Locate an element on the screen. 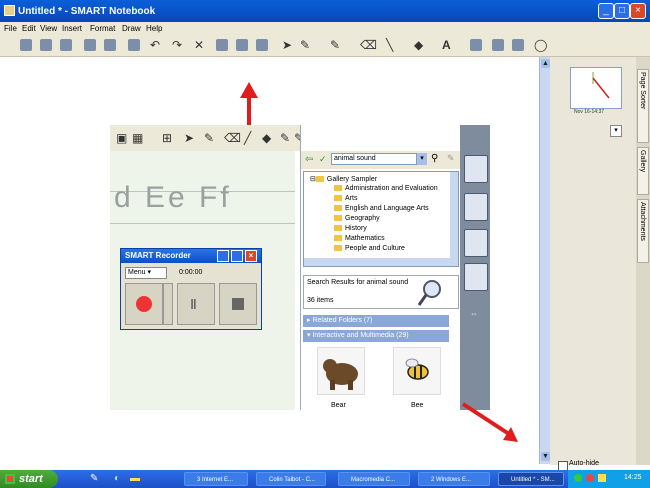 This screenshot has height=488, width=650. windows-logo-icon is located at coordinates (10, 479).